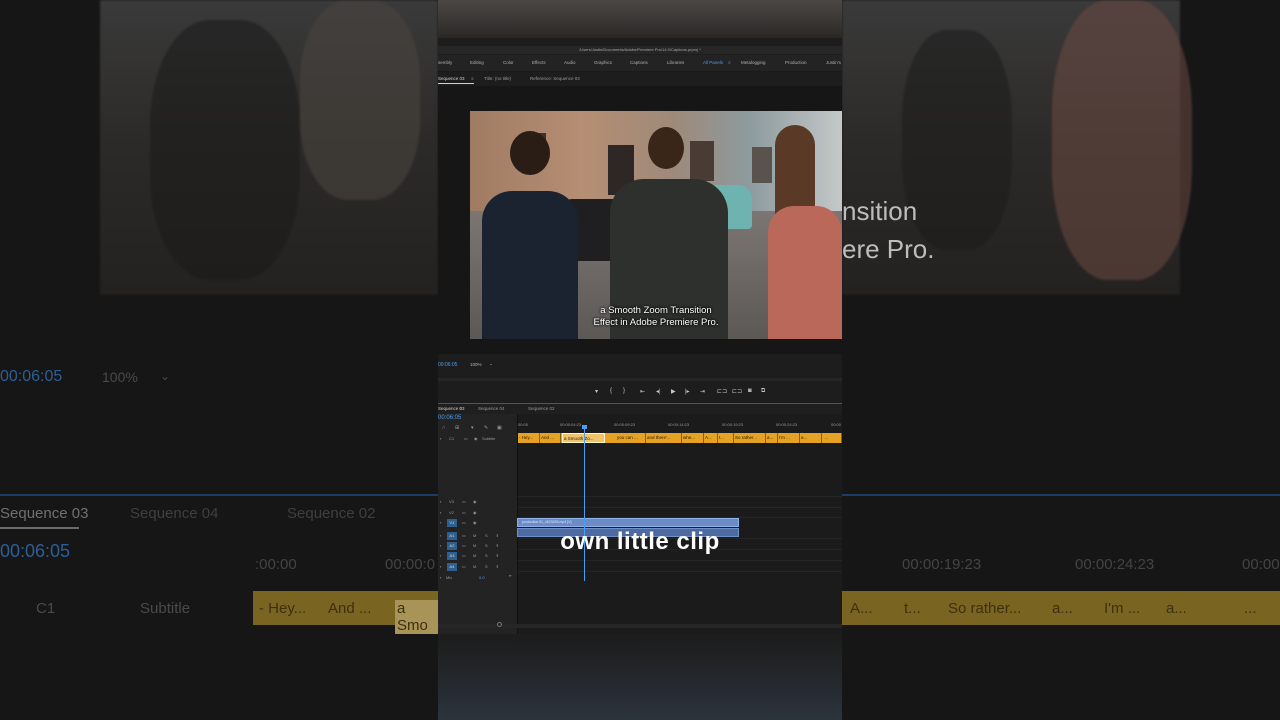 Image resolution: width=1280 pixels, height=720 pixels. Describe the element at coordinates (472, 428) in the screenshot. I see `add-marker-icon-timeline: ▾` at that location.